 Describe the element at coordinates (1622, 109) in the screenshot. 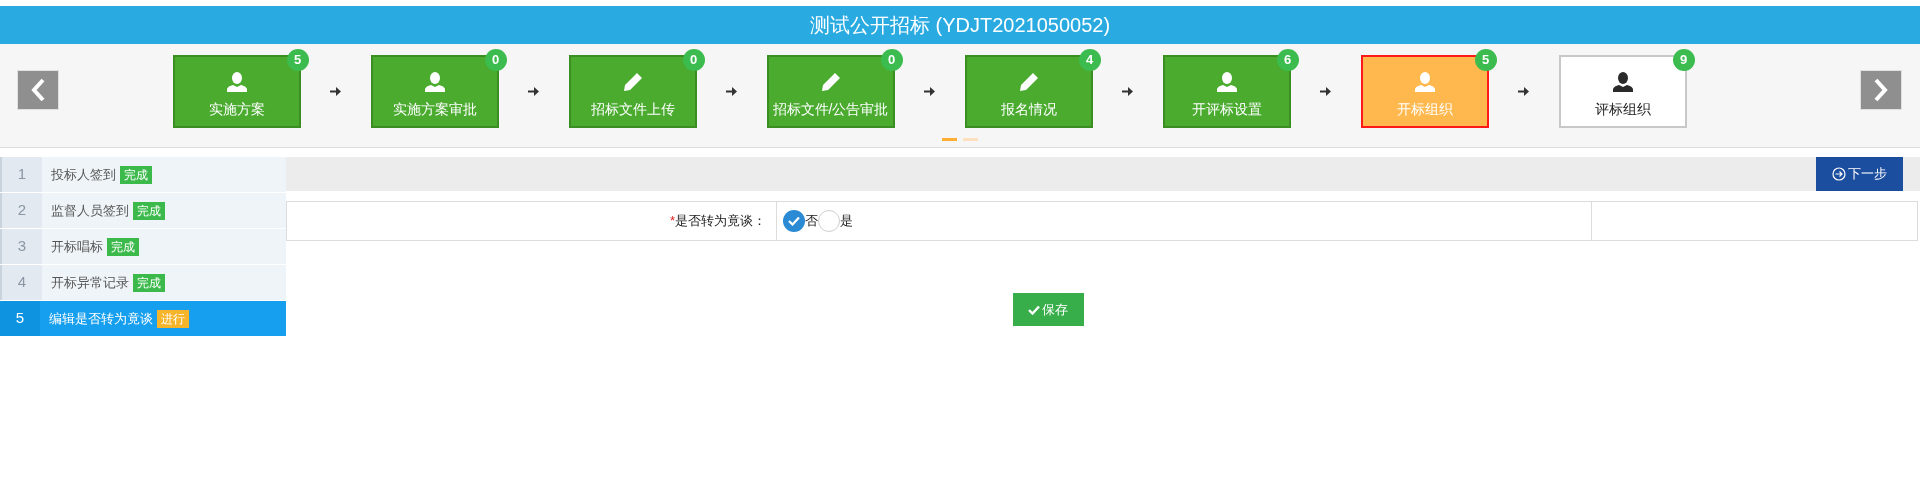

I see `step-label: 评标组织` at that location.